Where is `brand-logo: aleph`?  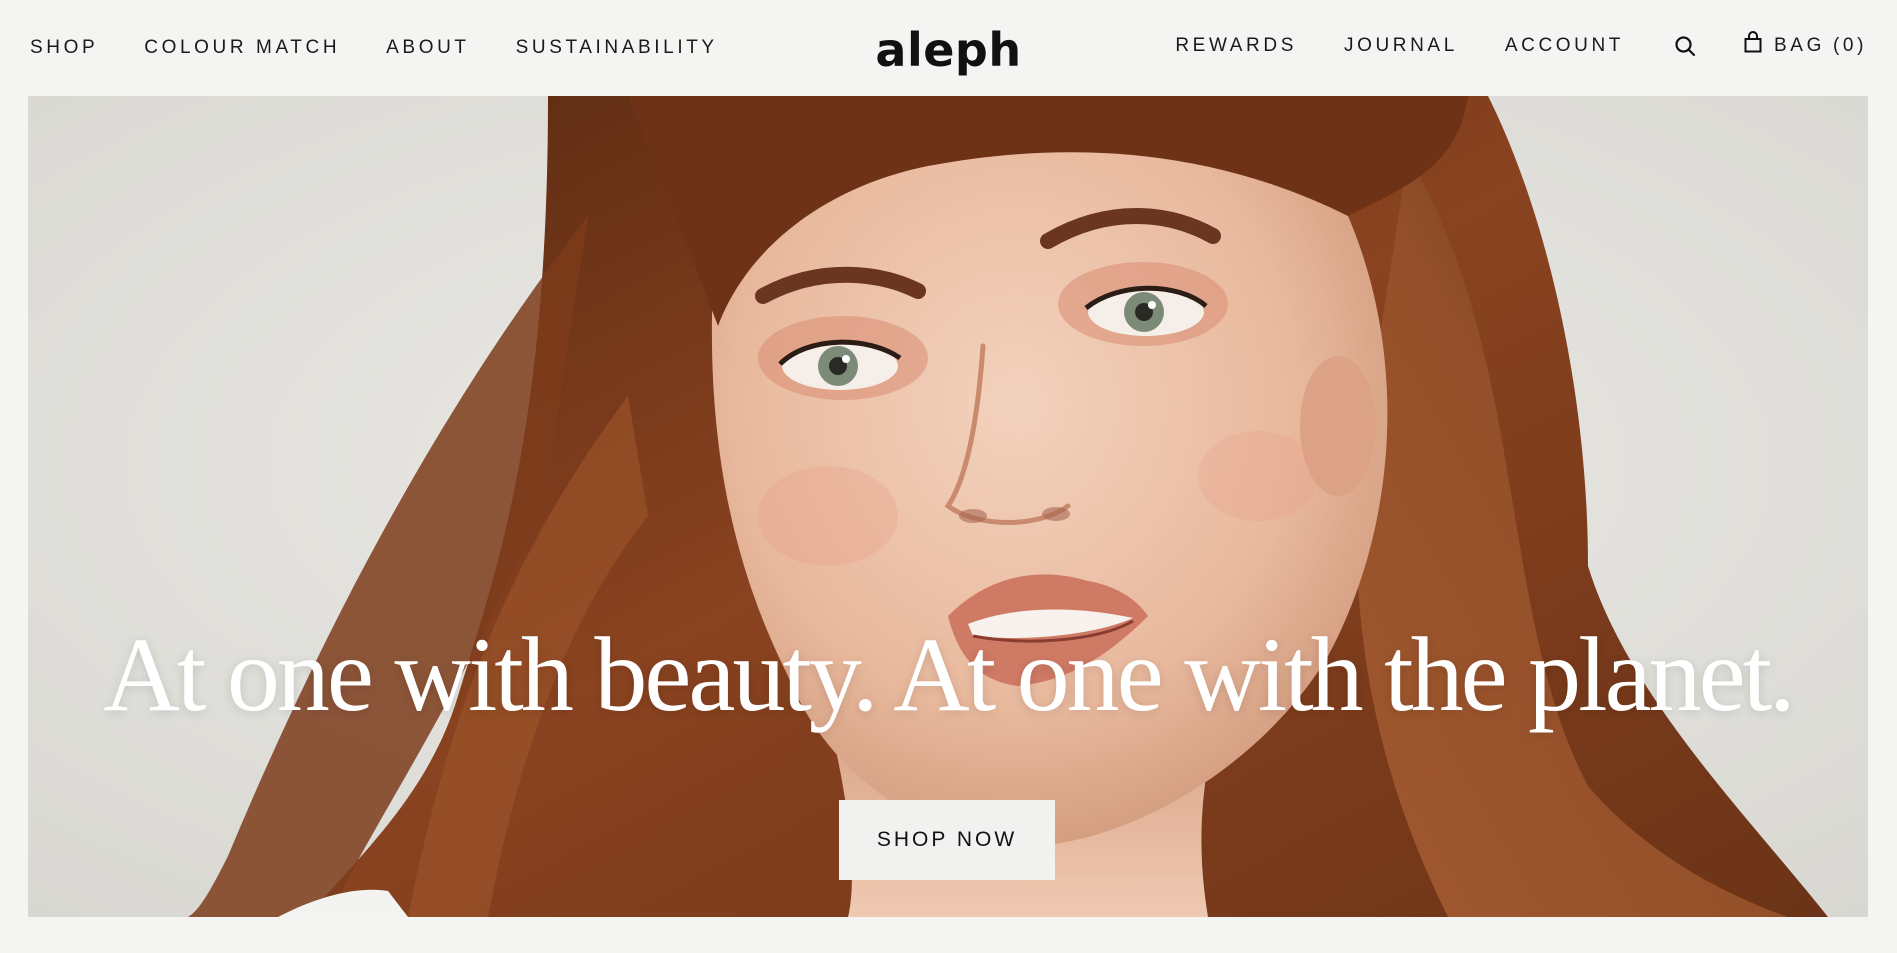 brand-logo: aleph is located at coordinates (948, 50).